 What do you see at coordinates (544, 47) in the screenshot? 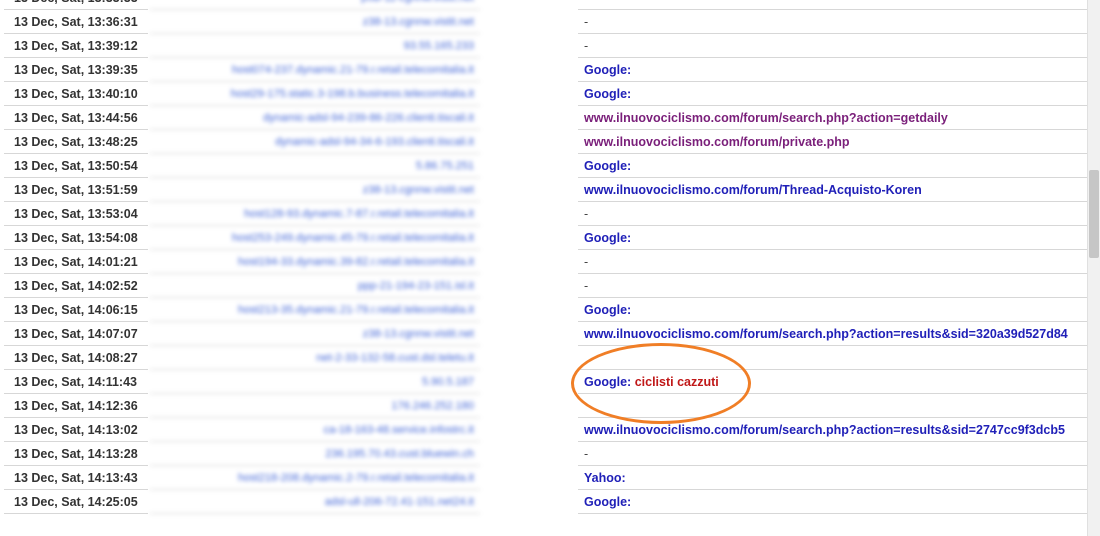
I see `table-row: 13 Dec, Sat, 13:39:12 93.55.165.233 -` at bounding box center [544, 47].